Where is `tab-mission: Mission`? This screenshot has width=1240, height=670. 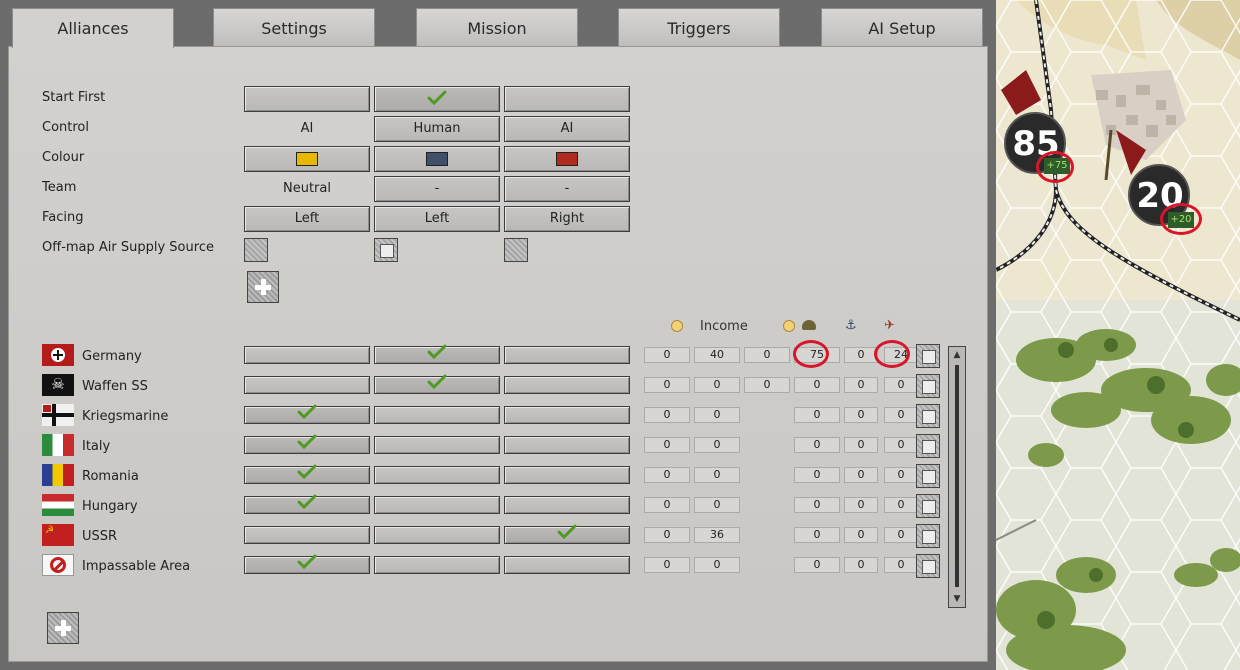 tab-mission: Mission is located at coordinates (497, 28).